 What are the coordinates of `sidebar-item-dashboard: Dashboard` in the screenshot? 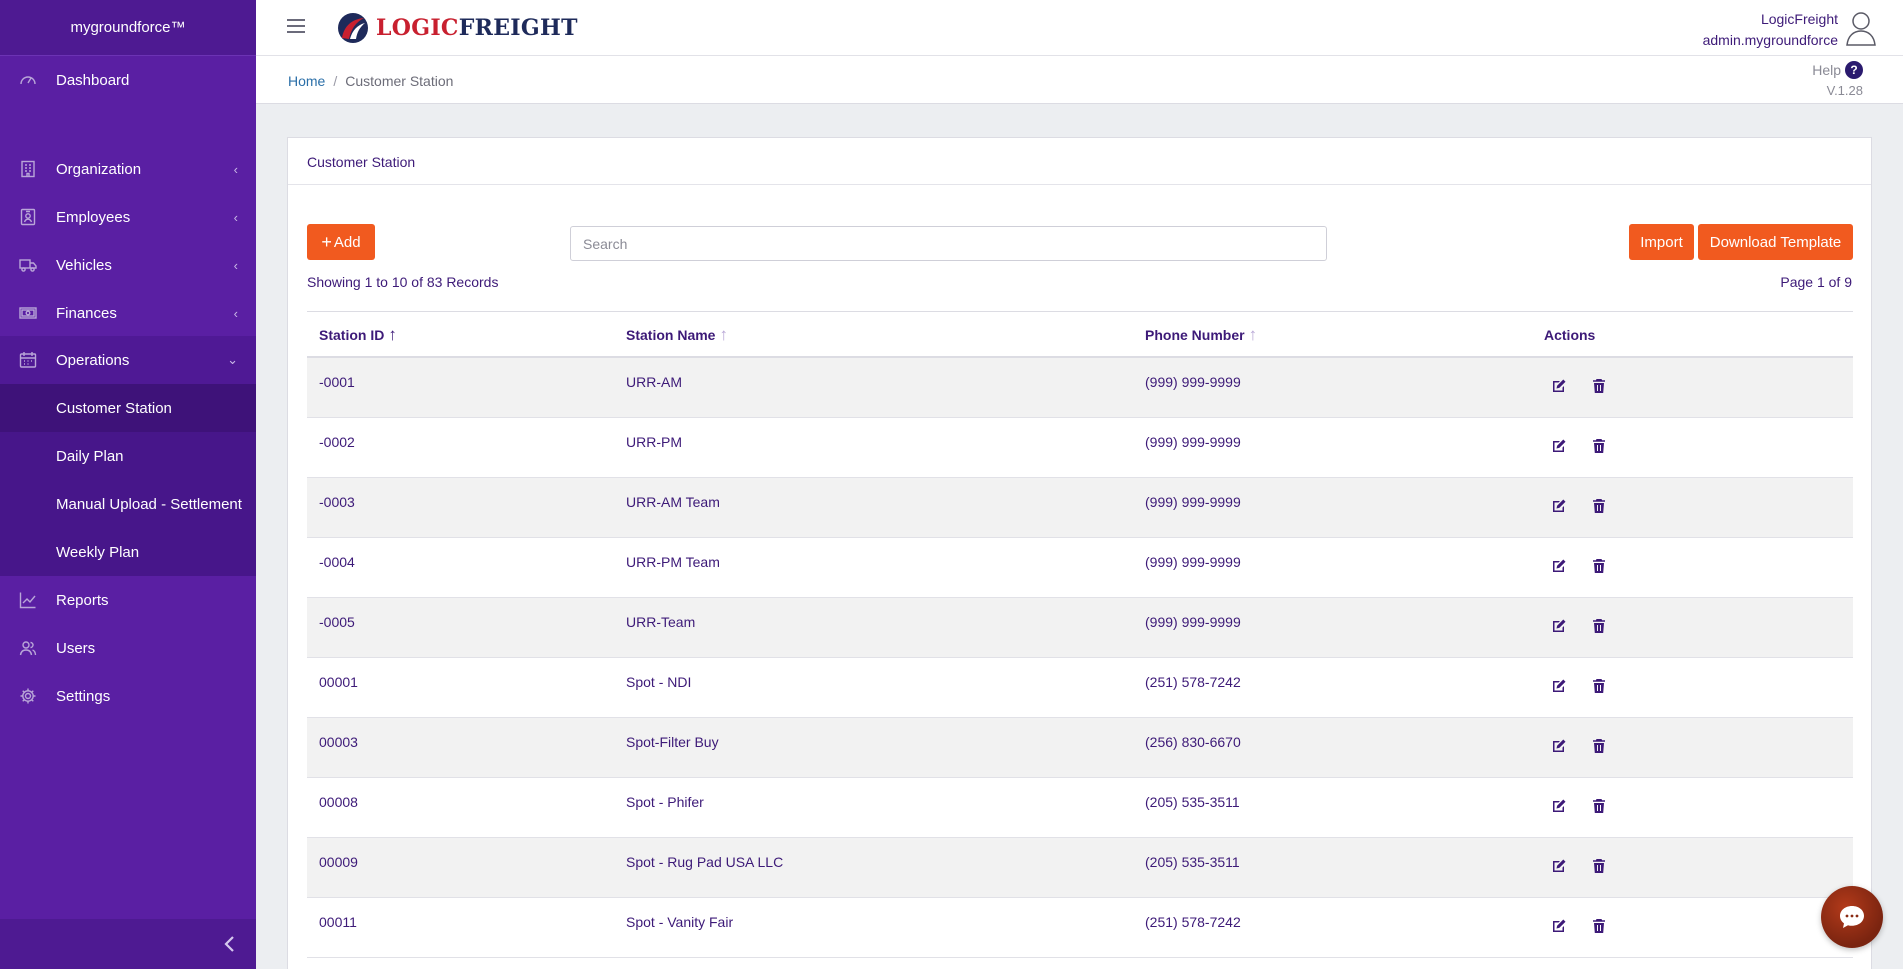 It's located at (128, 80).